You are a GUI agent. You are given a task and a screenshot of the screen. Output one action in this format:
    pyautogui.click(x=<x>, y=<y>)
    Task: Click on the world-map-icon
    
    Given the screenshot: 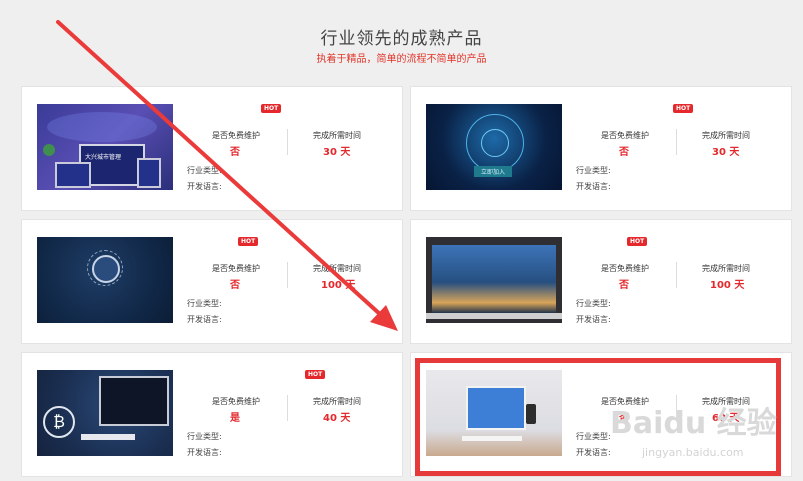 What is the action you would take?
    pyautogui.click(x=102, y=127)
    